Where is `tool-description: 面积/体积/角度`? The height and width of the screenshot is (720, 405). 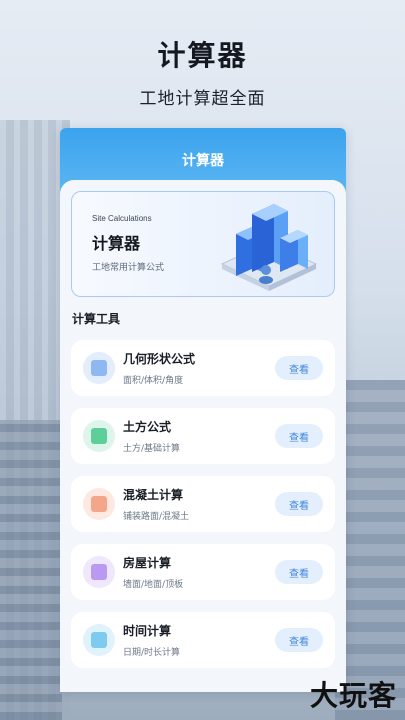
tool-description: 面积/体积/角度 is located at coordinates (153, 381).